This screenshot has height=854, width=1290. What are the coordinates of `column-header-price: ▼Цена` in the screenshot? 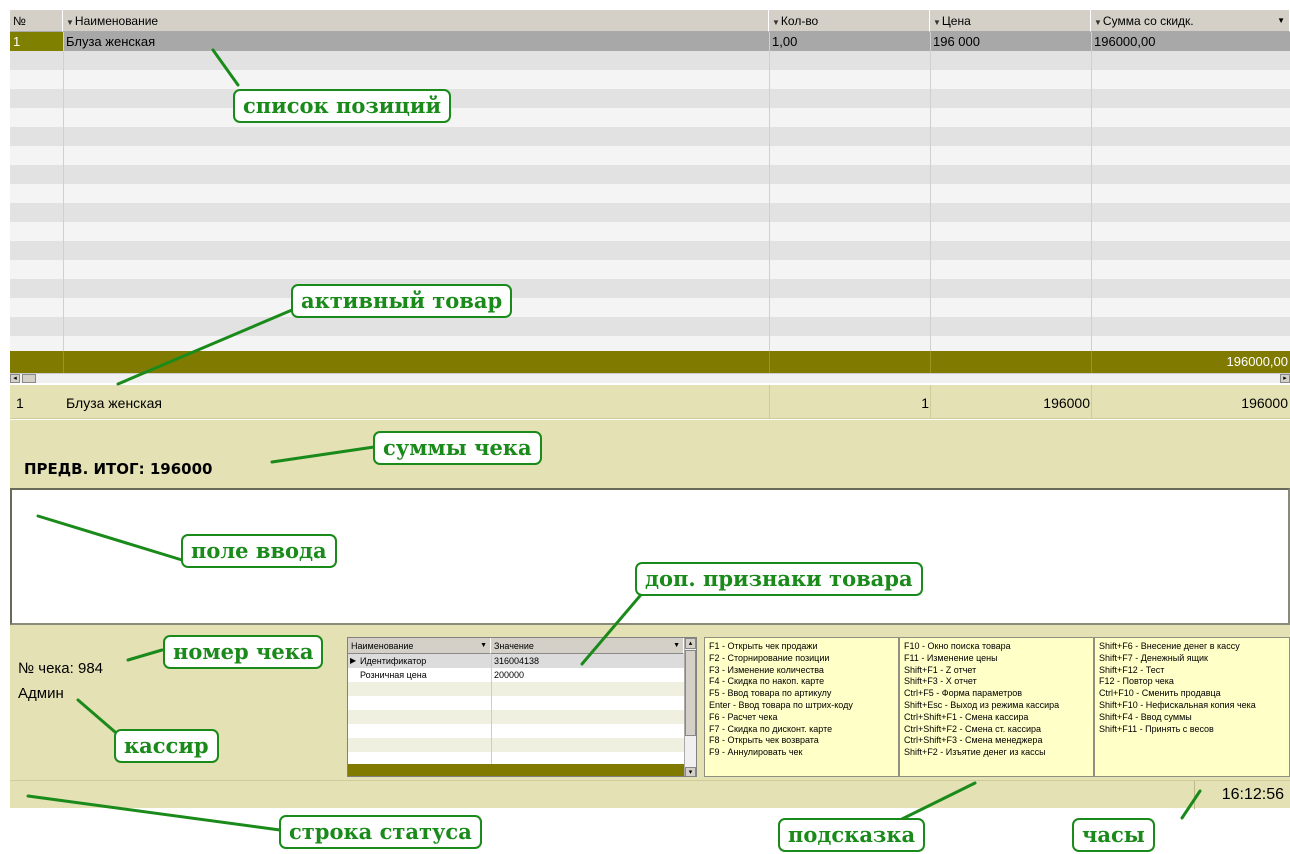 It's located at (1010, 21).